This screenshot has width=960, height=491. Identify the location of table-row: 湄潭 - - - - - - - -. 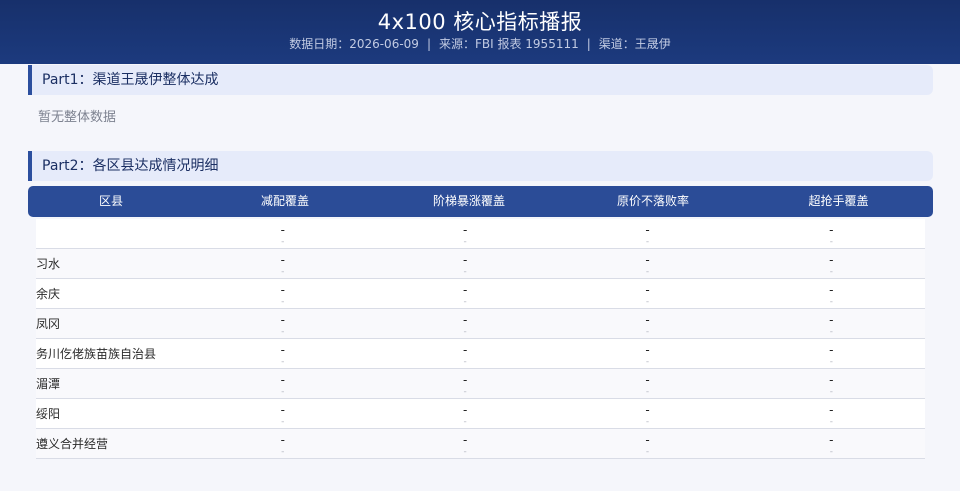
(480, 384).